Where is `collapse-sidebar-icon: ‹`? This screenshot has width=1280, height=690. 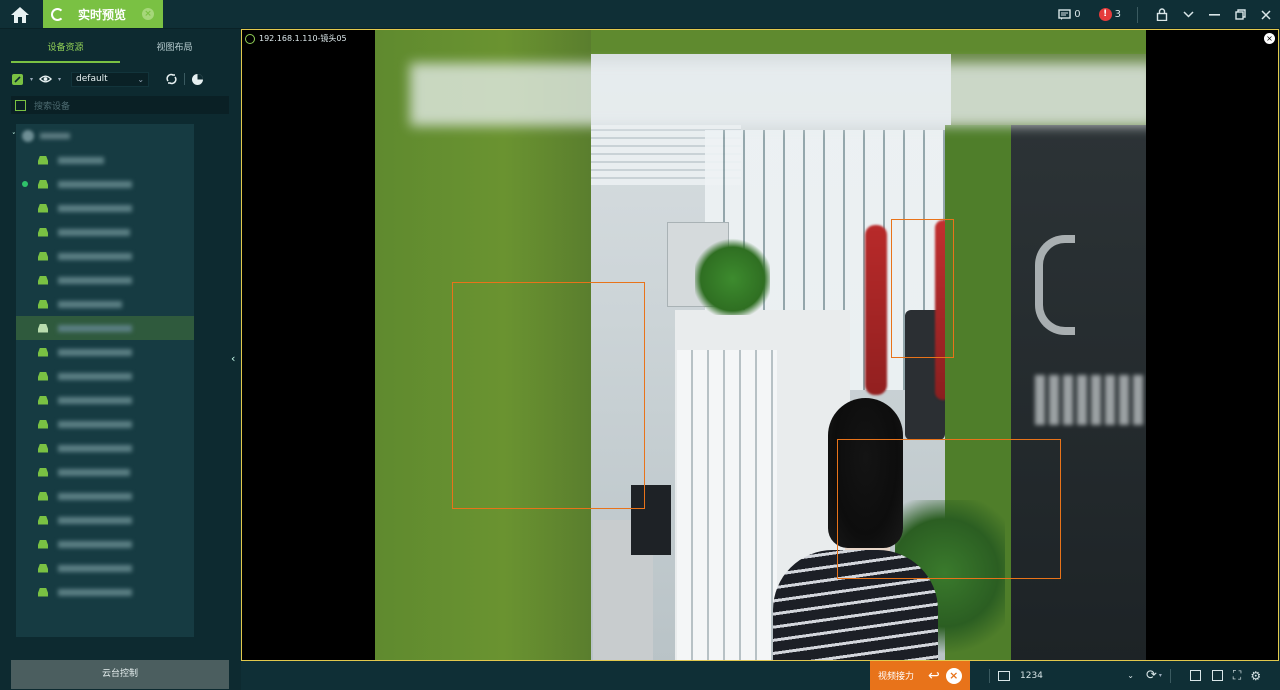
collapse-sidebar-icon: ‹ is located at coordinates (233, 358).